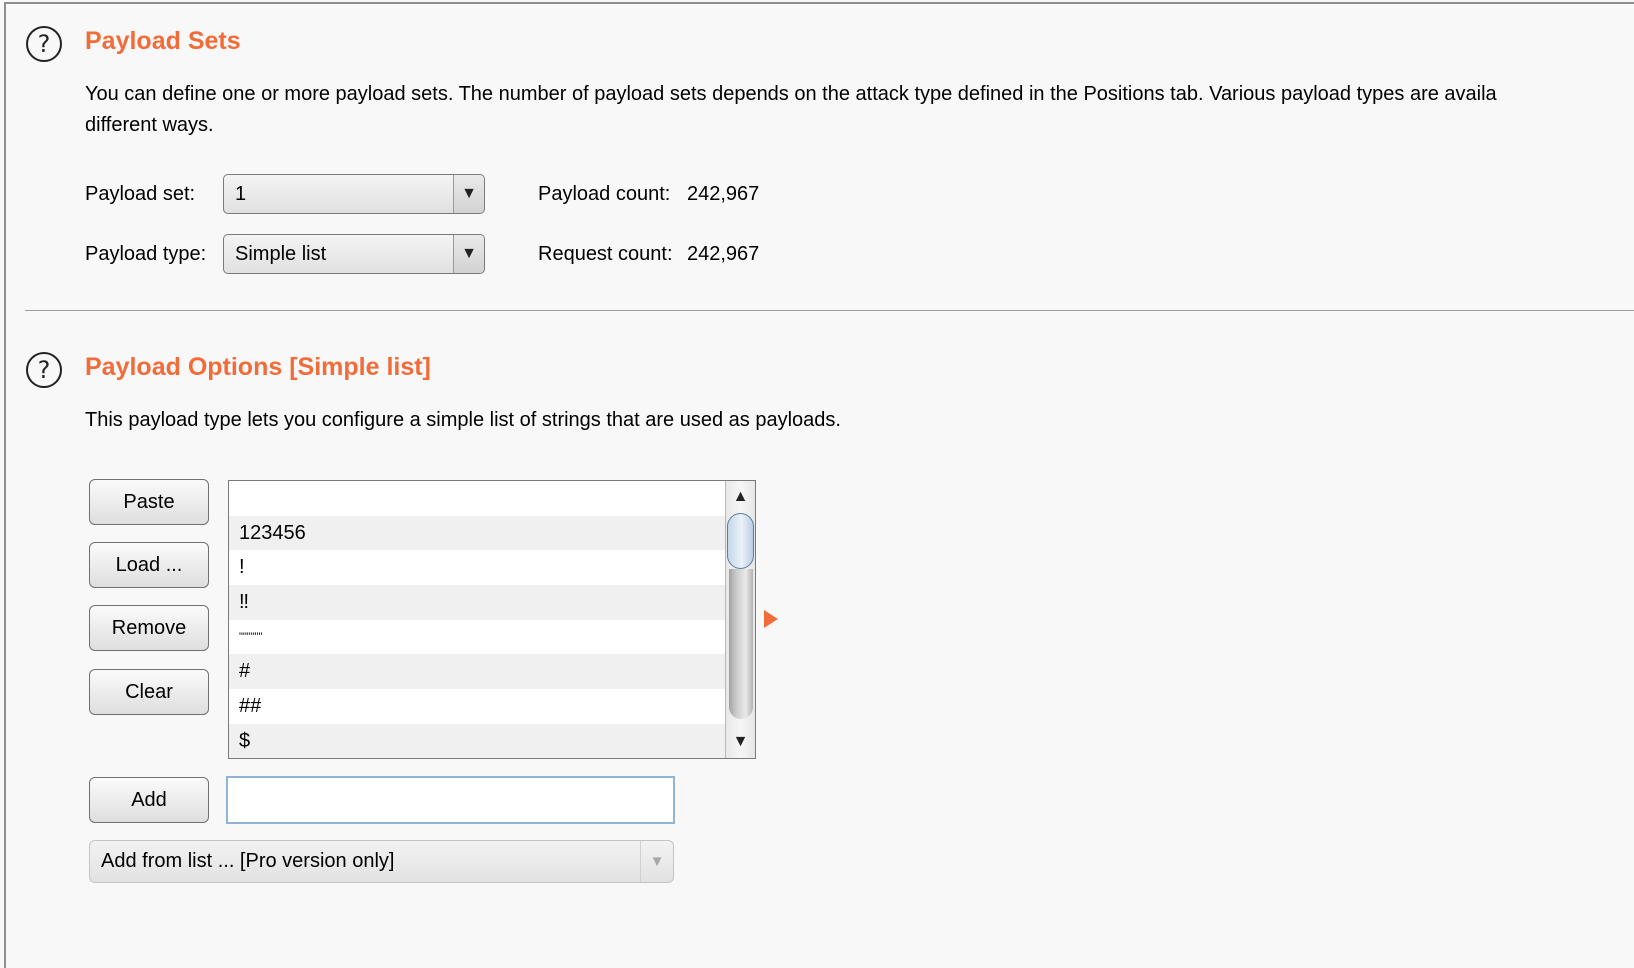  What do you see at coordinates (258, 367) in the screenshot?
I see `payload-options-title: Payload Options [Simple list]` at bounding box center [258, 367].